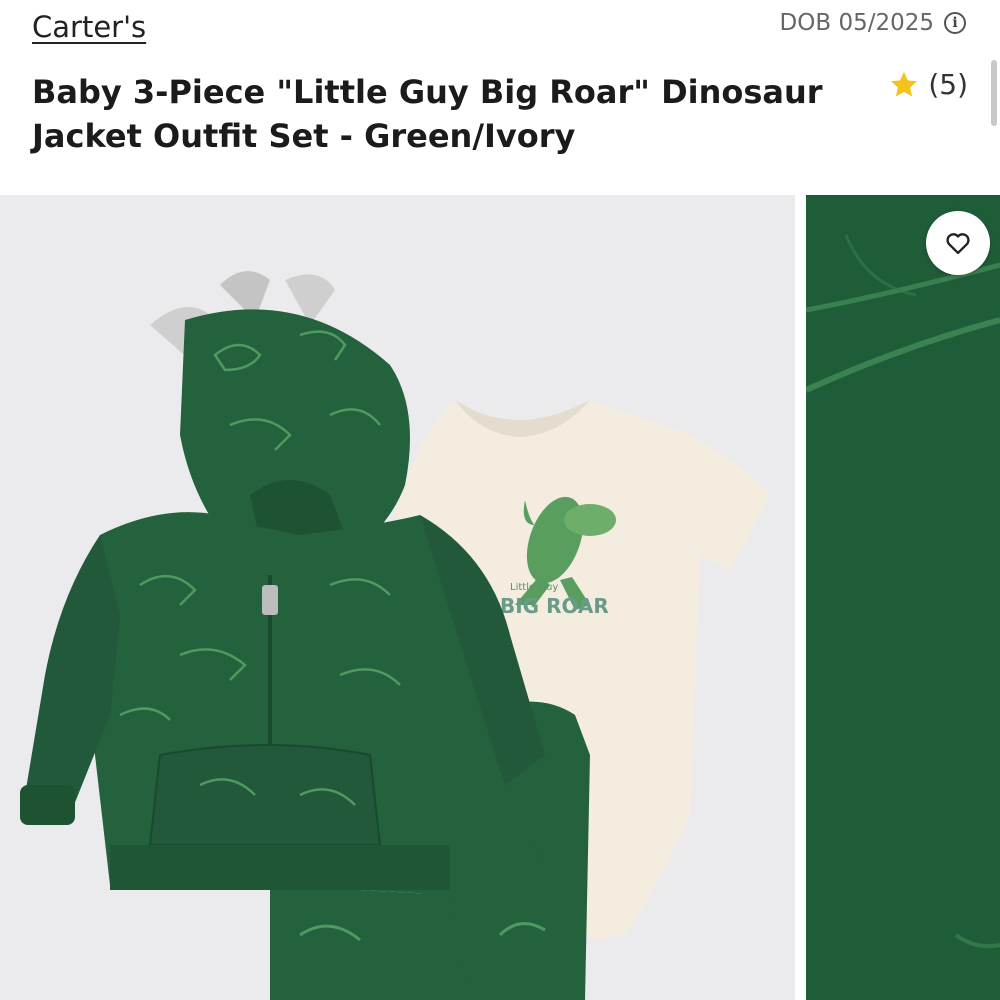 This screenshot has height=1000, width=1000. What do you see at coordinates (948, 84) in the screenshot?
I see `rating-count: (5)` at bounding box center [948, 84].